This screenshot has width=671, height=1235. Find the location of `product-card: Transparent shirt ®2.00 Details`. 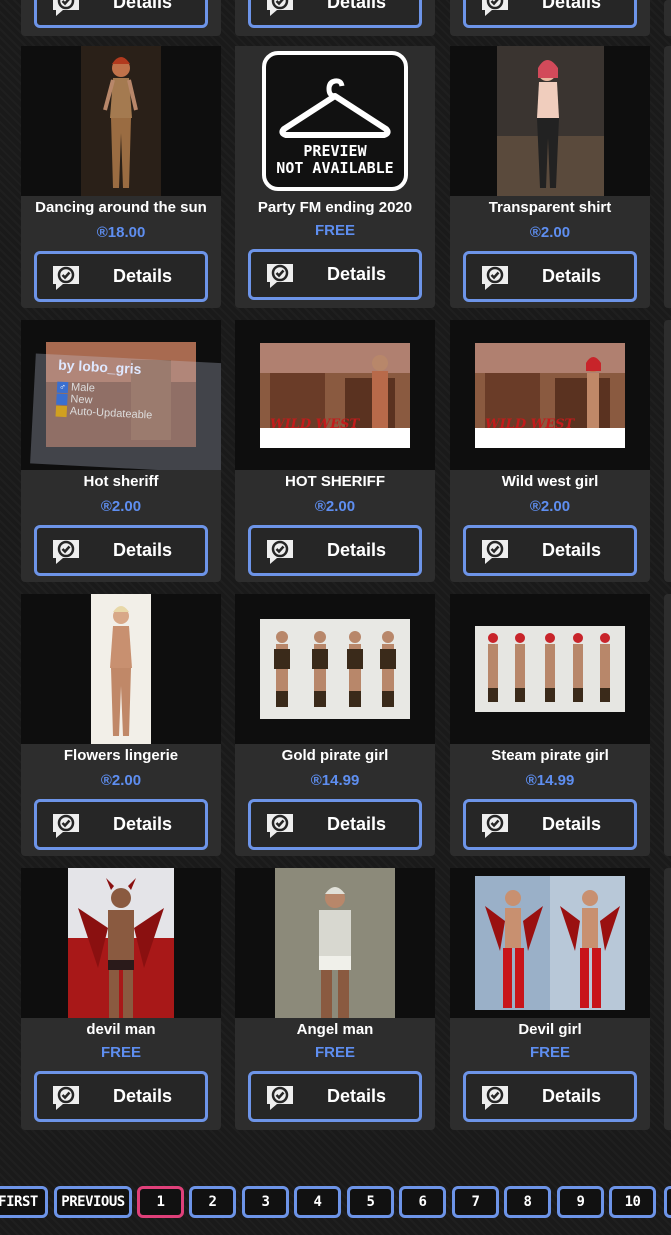

product-card: Transparent shirt ®2.00 Details is located at coordinates (550, 177).